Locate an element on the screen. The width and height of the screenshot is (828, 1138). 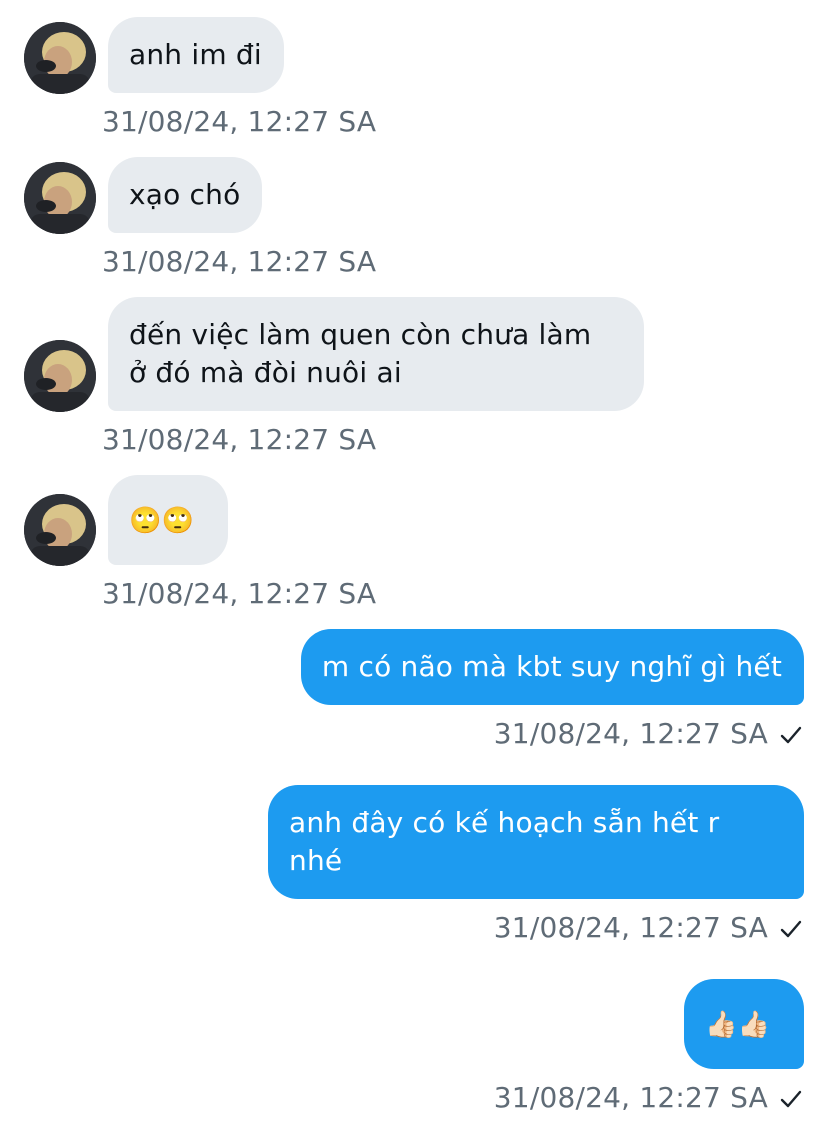
outgoing-message-bubble: m có não mà kbt suy nghĩ gì hết is located at coordinates (552, 667).